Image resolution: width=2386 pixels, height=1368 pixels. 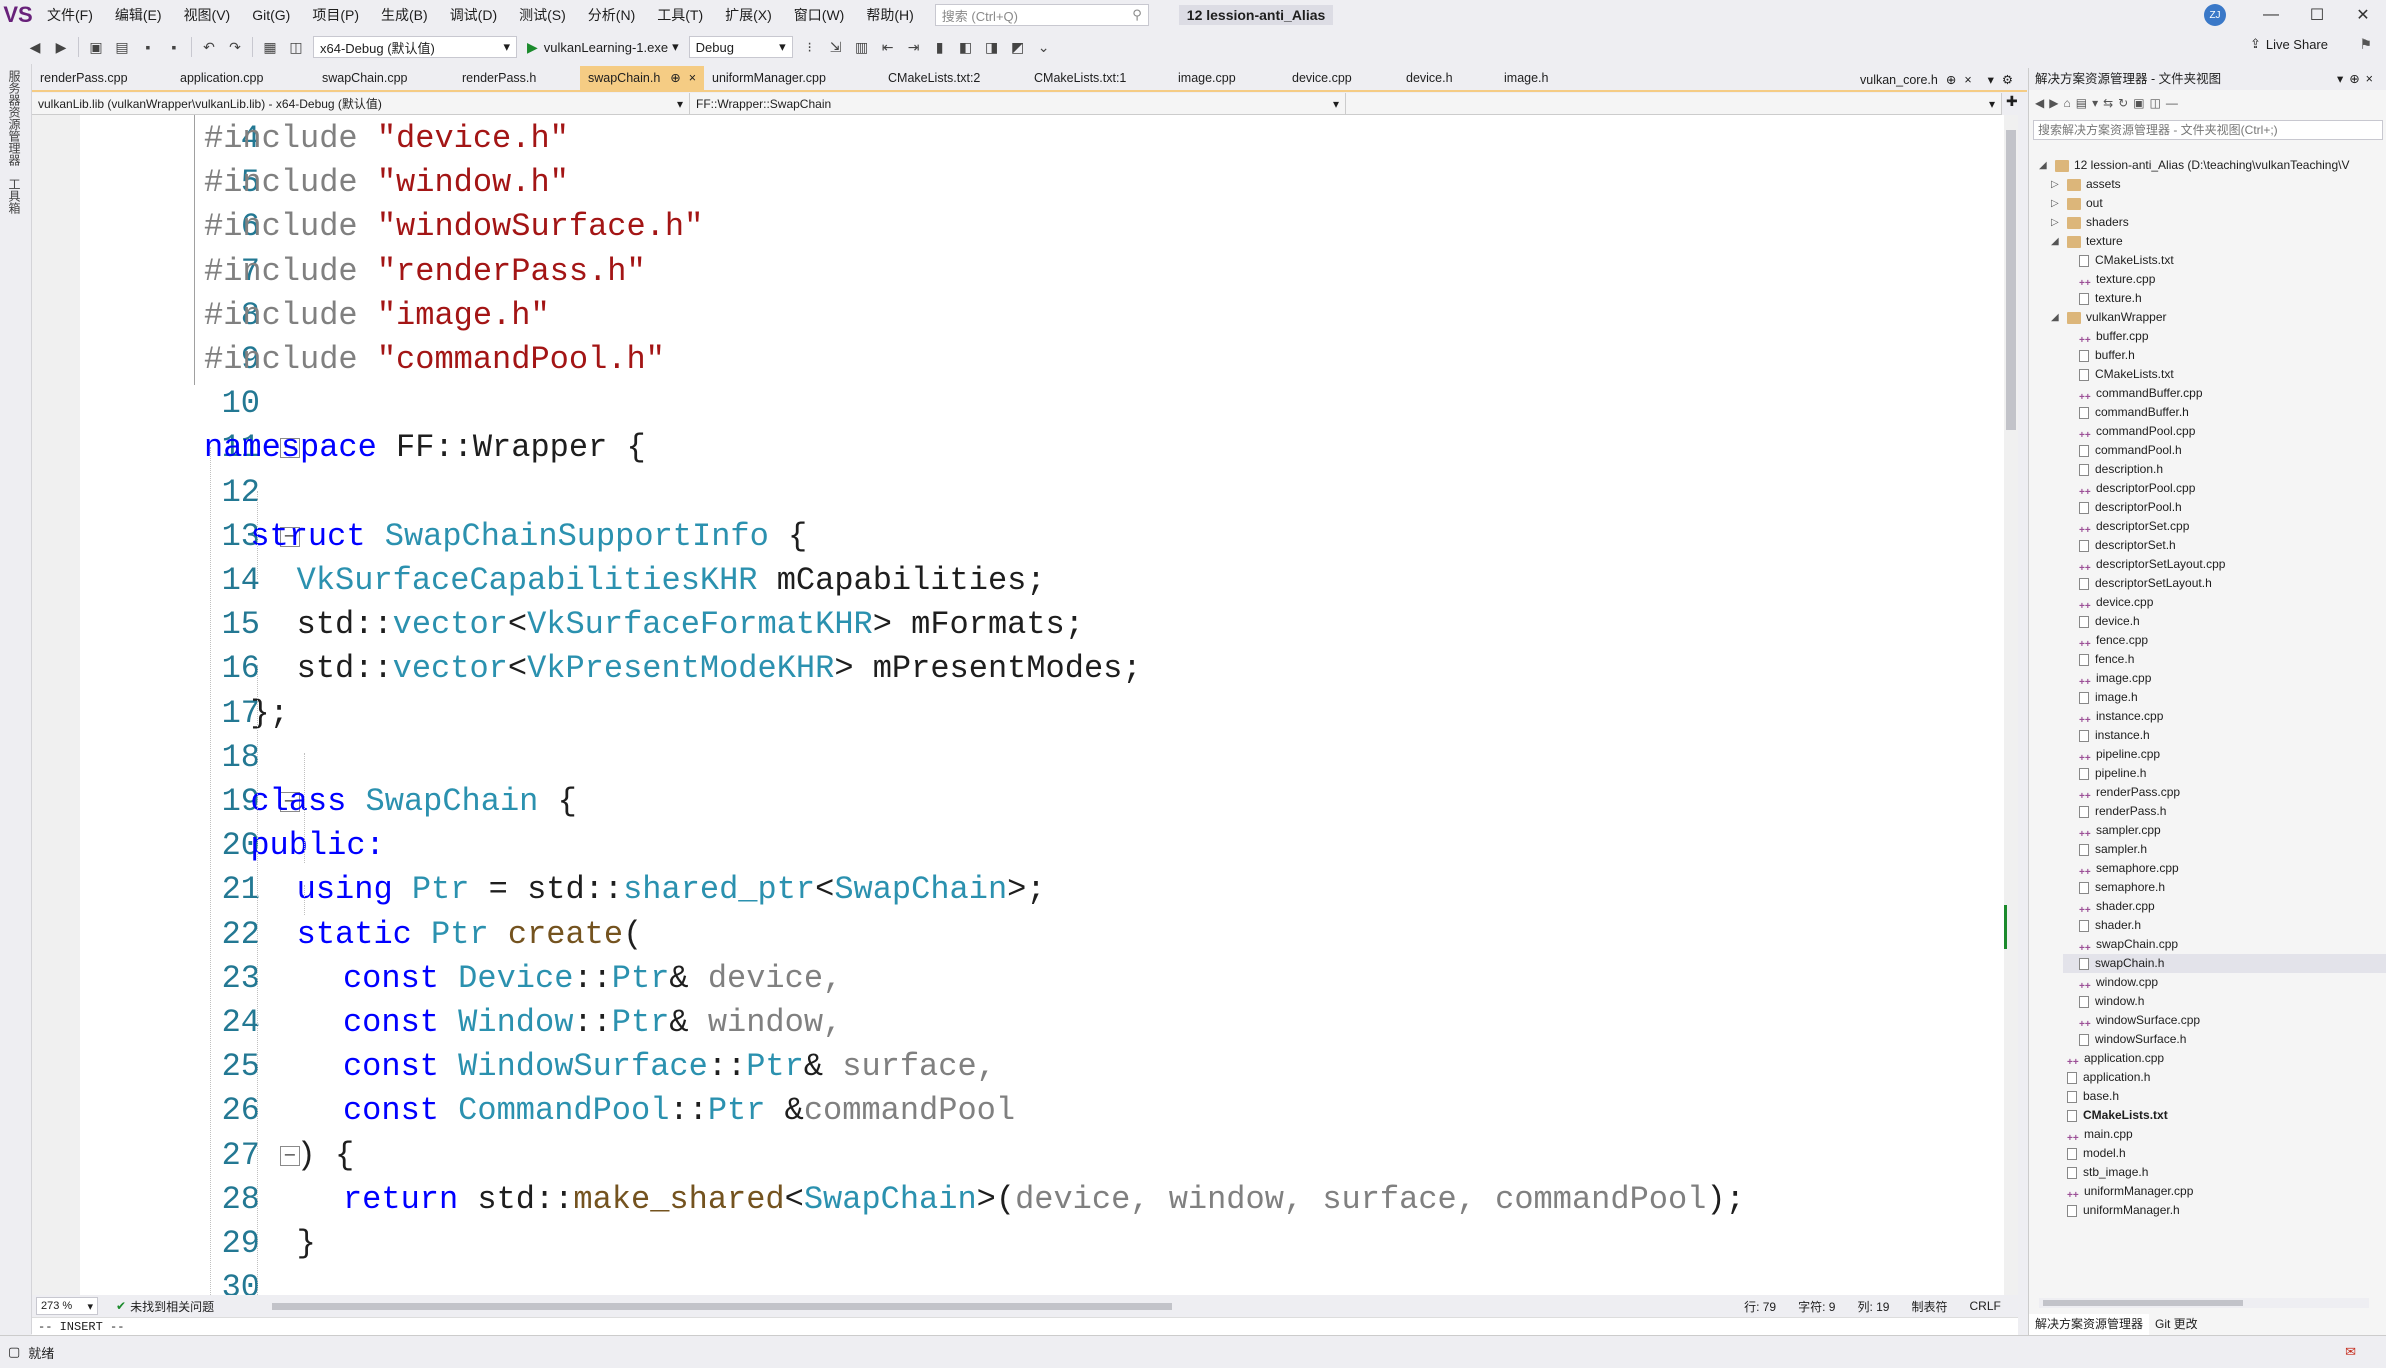 I want to click on tree-item-file: windowSurface.h, so click(x=2224, y=1039).